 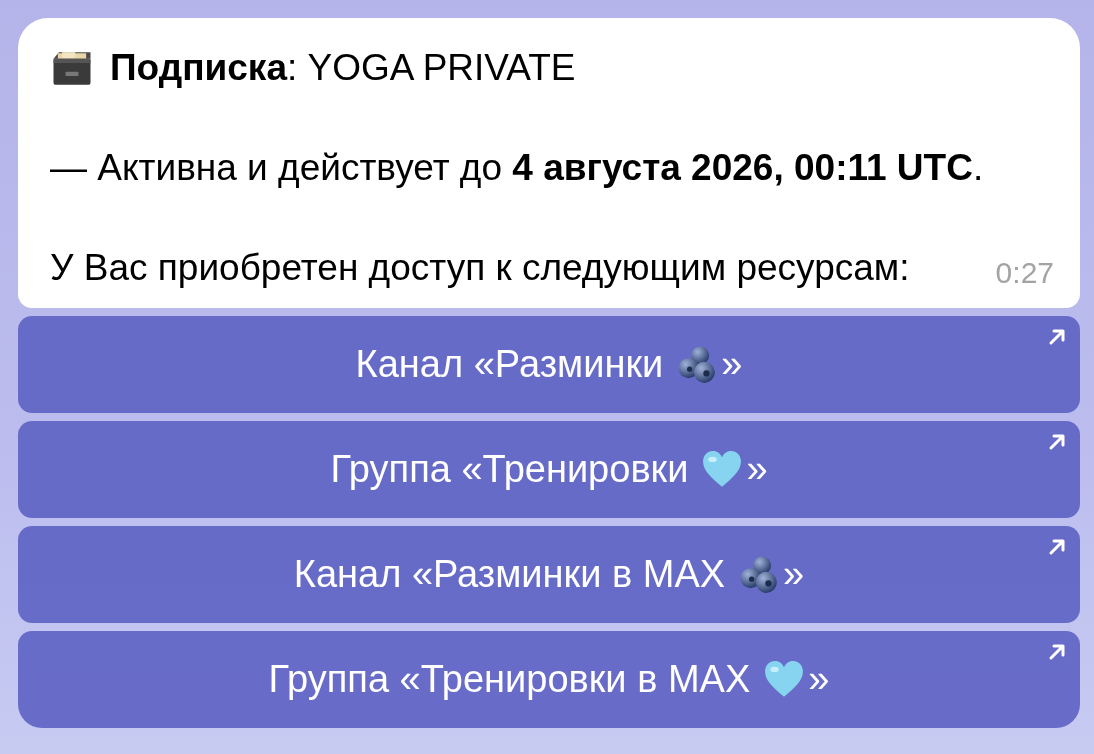 What do you see at coordinates (549, 469) in the screenshot?
I see `link-button: Группа «Тренировки »` at bounding box center [549, 469].